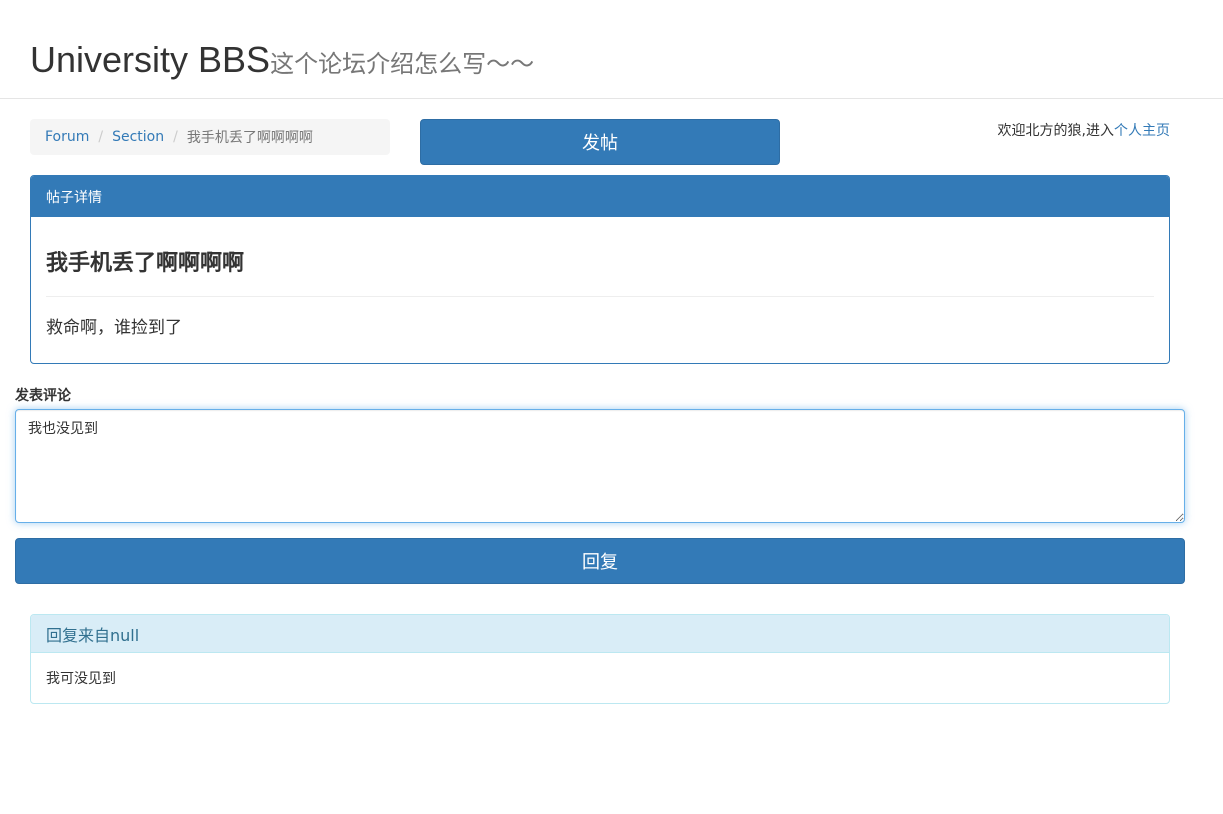 The height and width of the screenshot is (814, 1223). Describe the element at coordinates (600, 659) in the screenshot. I see `reply-panel: 回复来自null 我可没见到` at that location.